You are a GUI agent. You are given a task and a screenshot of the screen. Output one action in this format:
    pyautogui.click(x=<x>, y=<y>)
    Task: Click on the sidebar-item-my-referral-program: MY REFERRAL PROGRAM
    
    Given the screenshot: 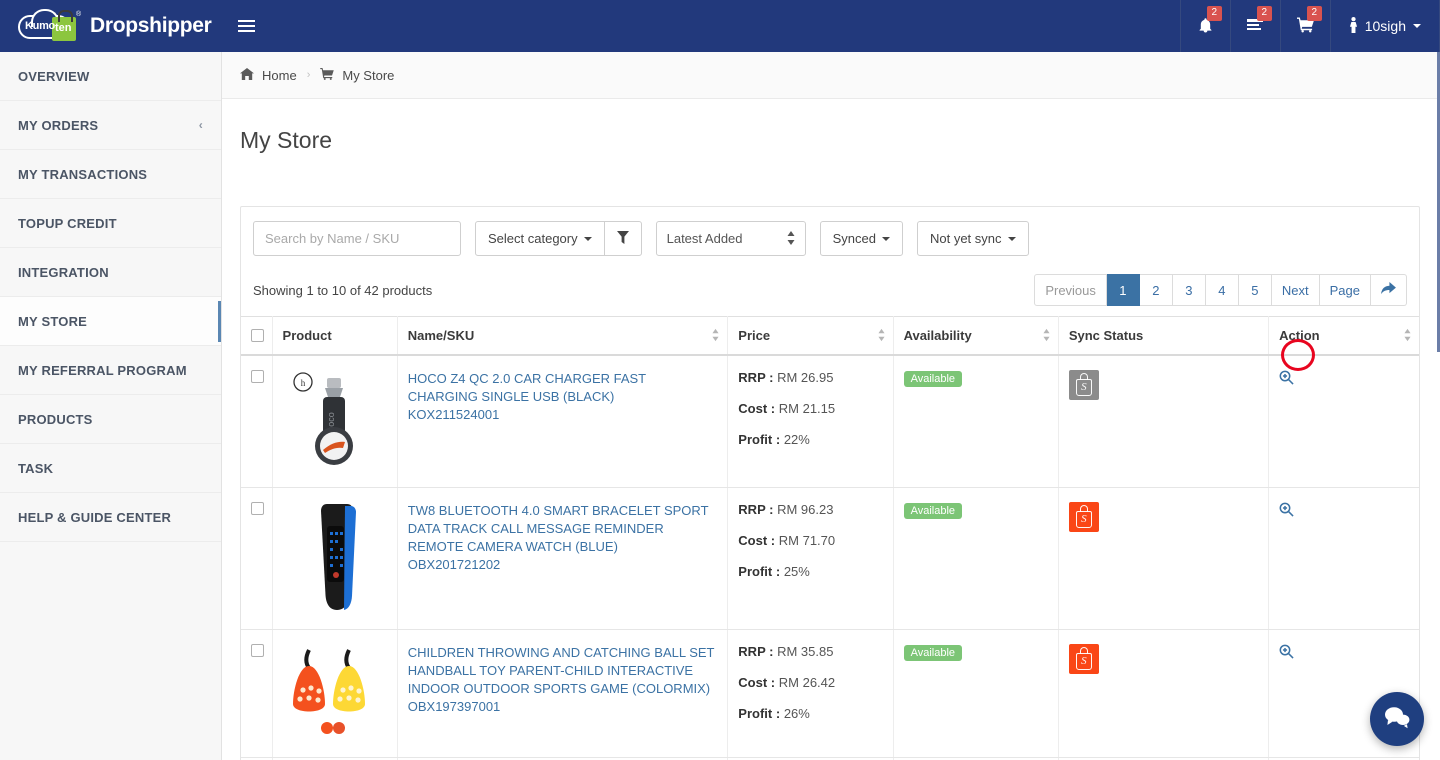 What is the action you would take?
    pyautogui.click(x=110, y=370)
    